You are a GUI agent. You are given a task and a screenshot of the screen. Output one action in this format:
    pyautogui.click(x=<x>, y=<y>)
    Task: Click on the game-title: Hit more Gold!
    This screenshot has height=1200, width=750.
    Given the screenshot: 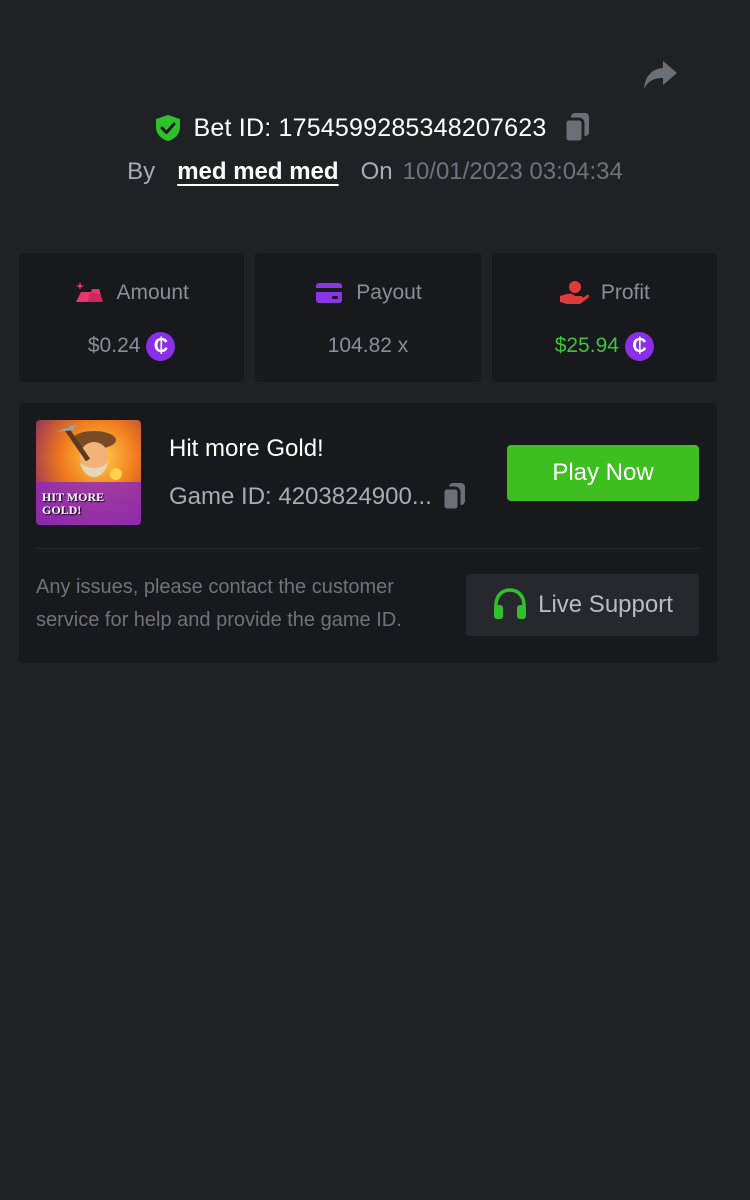 What is the action you would take?
    pyautogui.click(x=246, y=448)
    